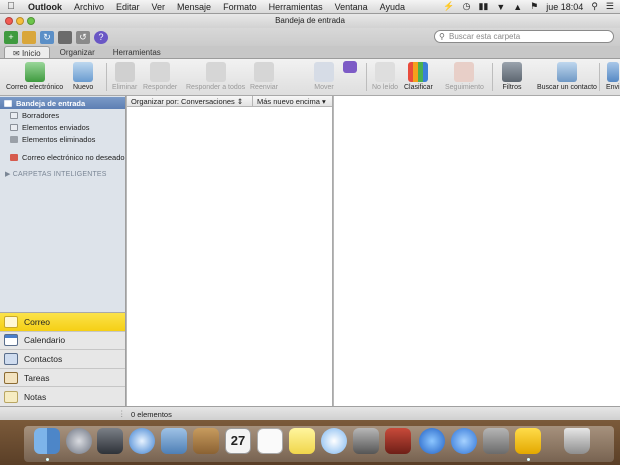  What do you see at coordinates (366, 441) in the screenshot?
I see `facetime-icon` at bounding box center [366, 441].